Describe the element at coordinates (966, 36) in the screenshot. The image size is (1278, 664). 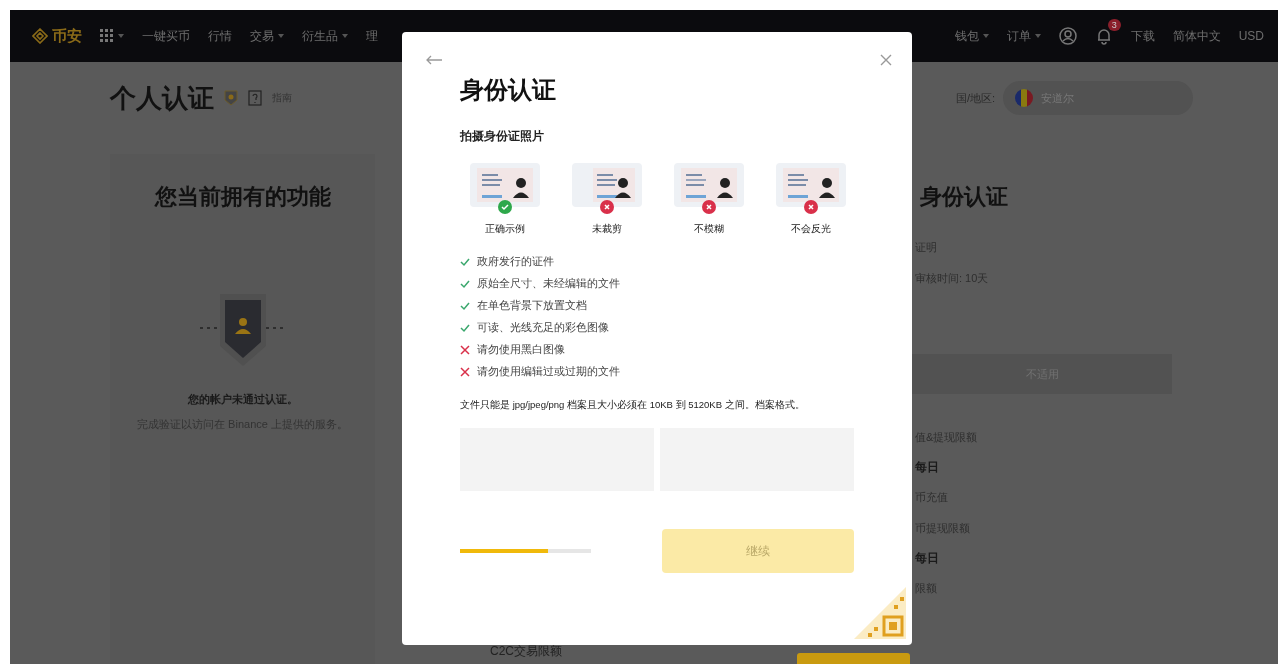
I see `nav-link: 钱包` at that location.